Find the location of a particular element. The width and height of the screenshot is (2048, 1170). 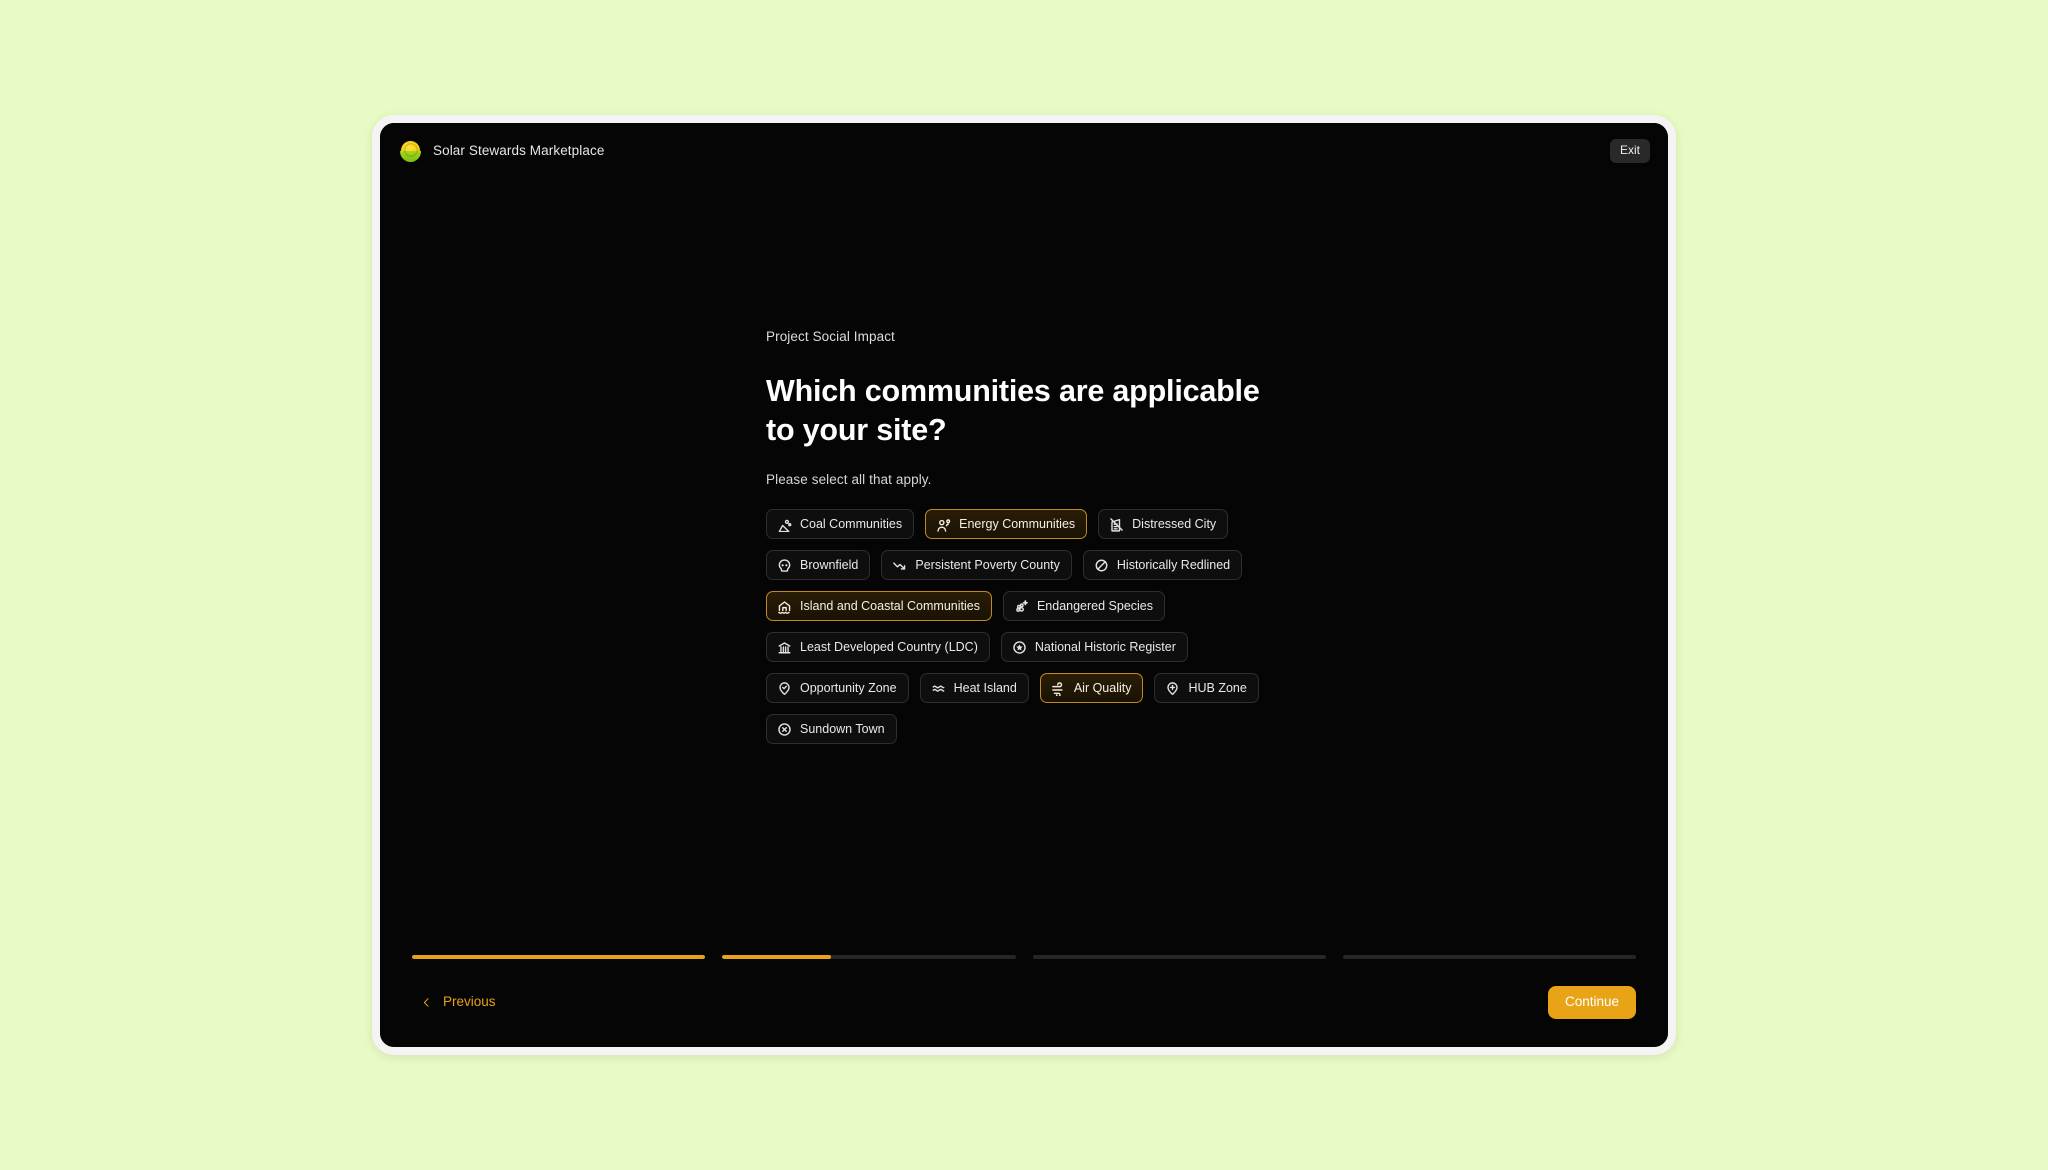

community-option-chip: Brownfield is located at coordinates (818, 565).